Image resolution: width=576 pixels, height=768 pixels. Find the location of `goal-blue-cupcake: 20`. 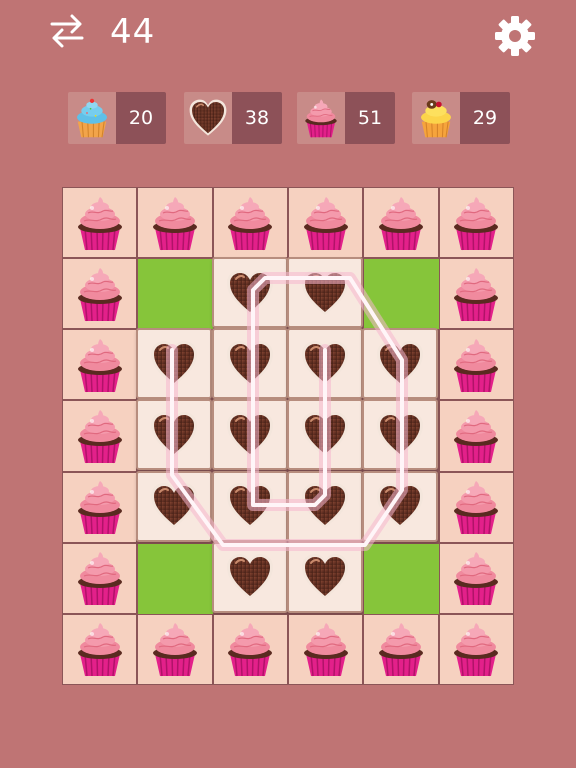

goal-blue-cupcake: 20 is located at coordinates (117, 118).